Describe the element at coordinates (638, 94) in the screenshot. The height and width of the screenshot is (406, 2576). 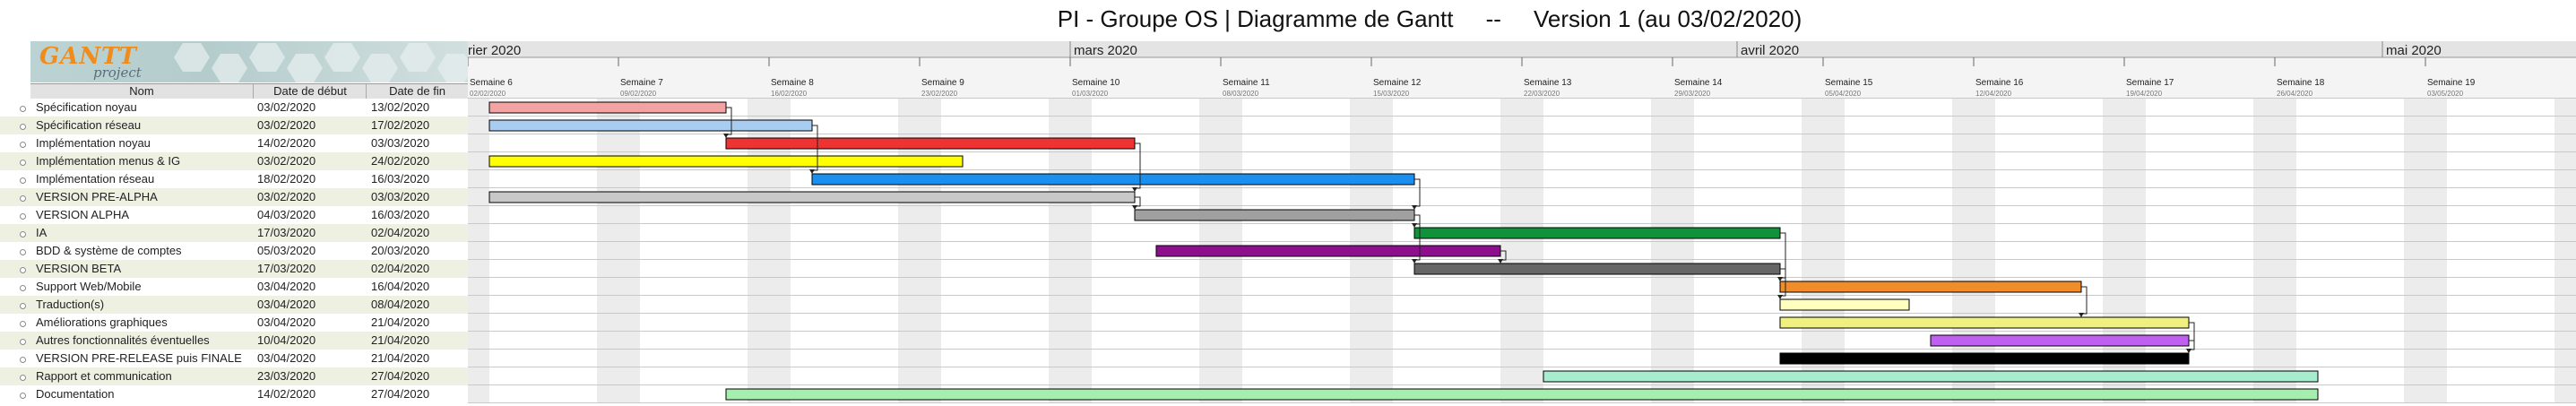
I see `week-date: 09/02/2020` at that location.